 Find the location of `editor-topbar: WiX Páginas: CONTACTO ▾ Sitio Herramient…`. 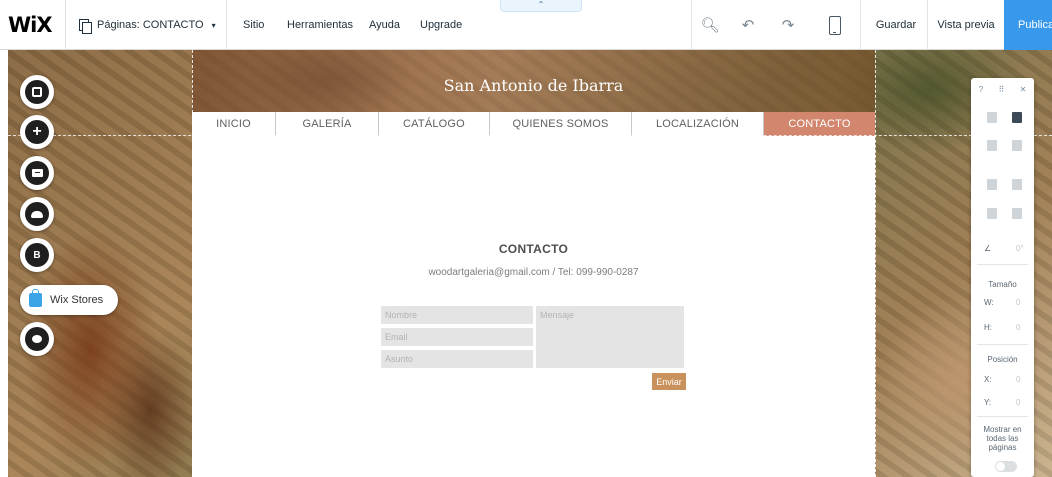

editor-topbar: WiX Páginas: CONTACTO ▾ Sitio Herramient… is located at coordinates (526, 25).